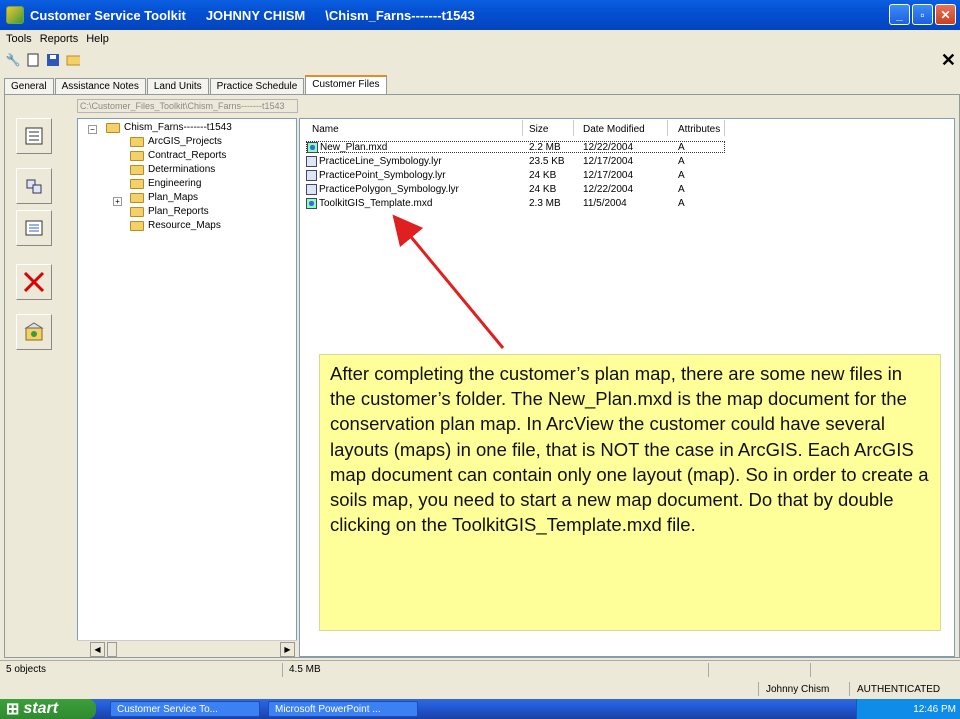 The width and height of the screenshot is (960, 719). I want to click on system-tray: 12:46 PM, so click(908, 709).